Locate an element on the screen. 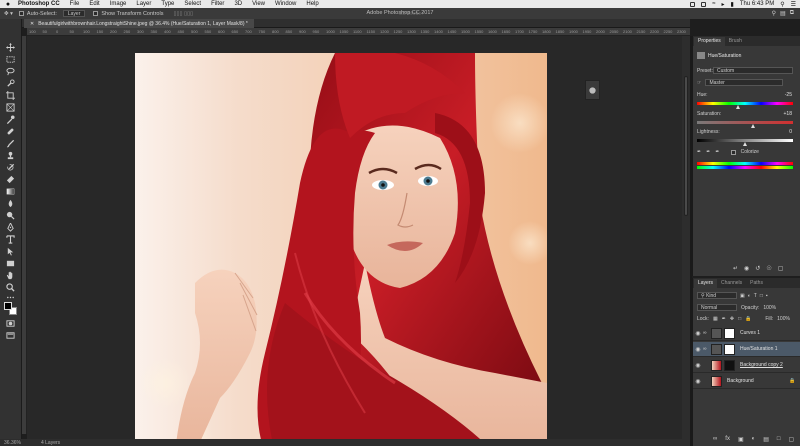 The height and width of the screenshot is (446, 800). layer-row: ◉ Background 🔒 is located at coordinates (746, 381).